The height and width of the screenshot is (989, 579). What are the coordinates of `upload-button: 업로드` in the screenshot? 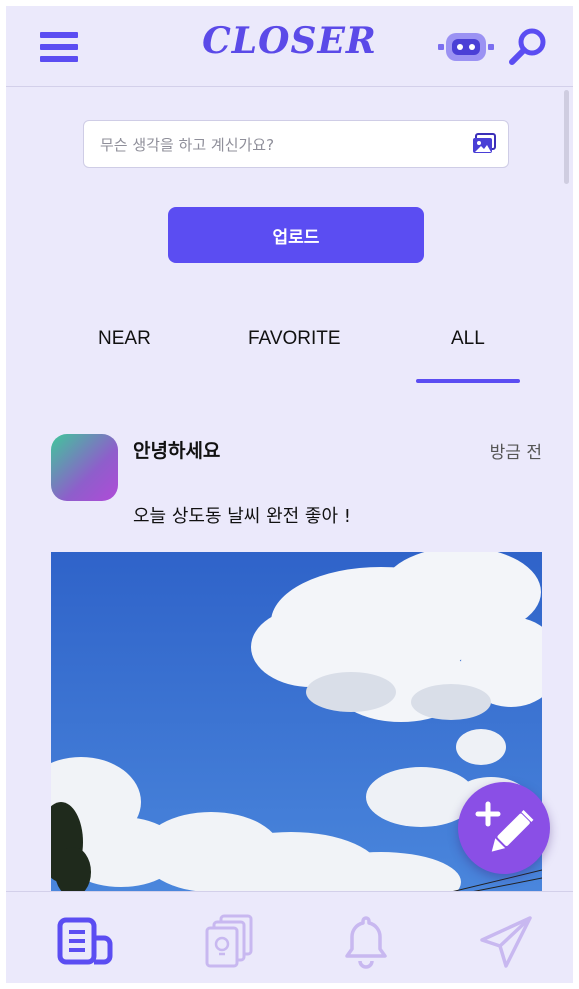 It's located at (296, 235).